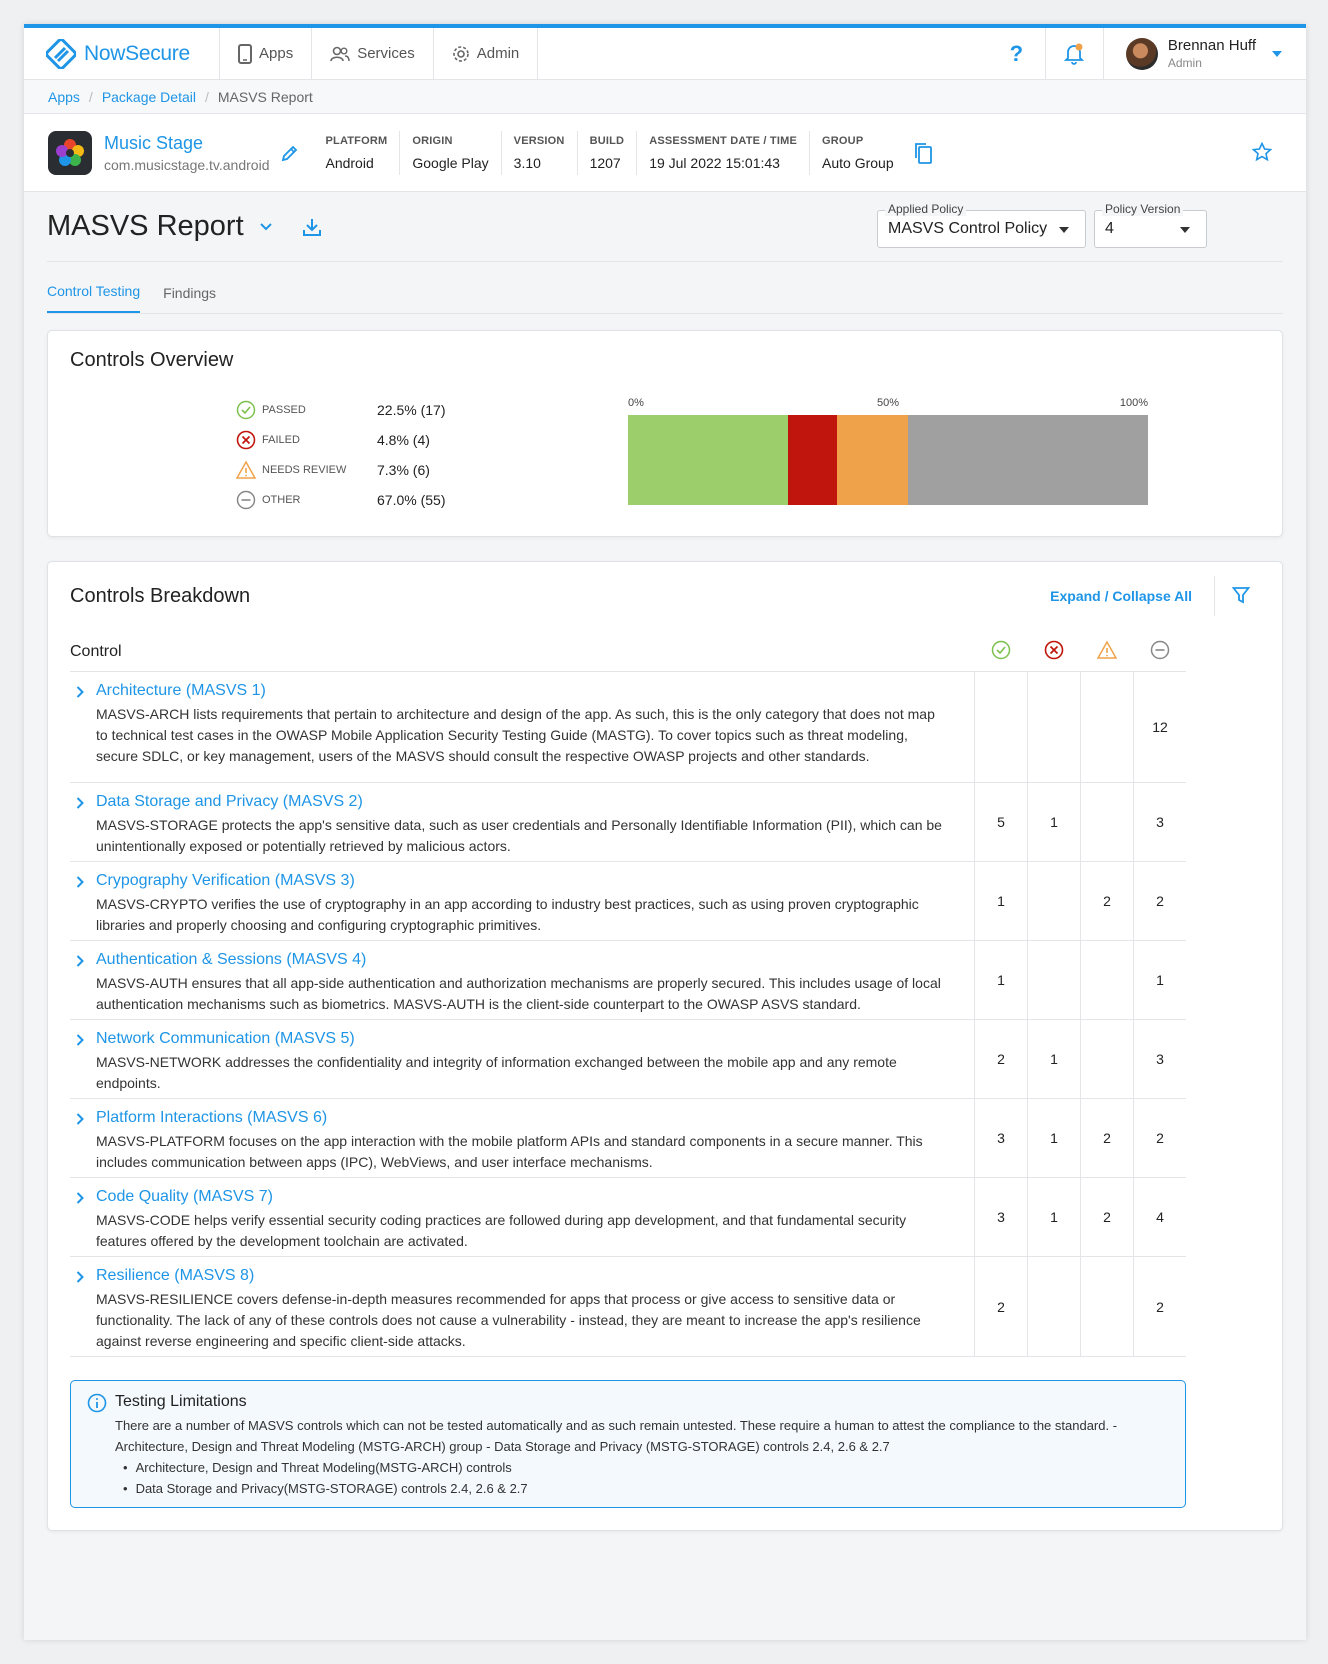 This screenshot has width=1328, height=1664. I want to click on meta-version: VERSION 3.10, so click(540, 152).